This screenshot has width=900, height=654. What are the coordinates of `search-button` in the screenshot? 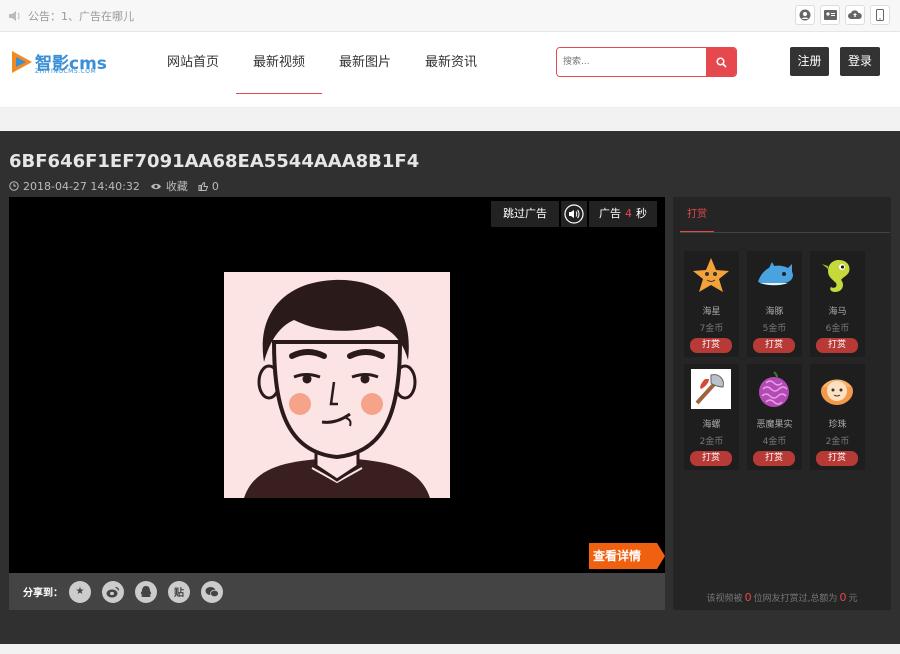 It's located at (721, 62).